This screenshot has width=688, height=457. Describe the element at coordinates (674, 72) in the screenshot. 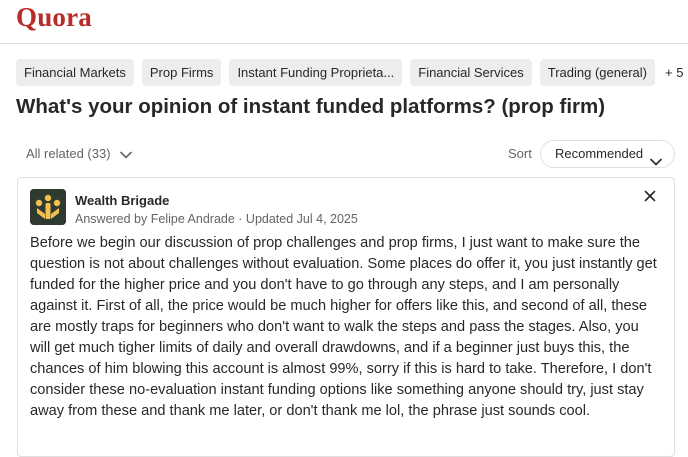

I see `more-topics-button: + 5` at that location.